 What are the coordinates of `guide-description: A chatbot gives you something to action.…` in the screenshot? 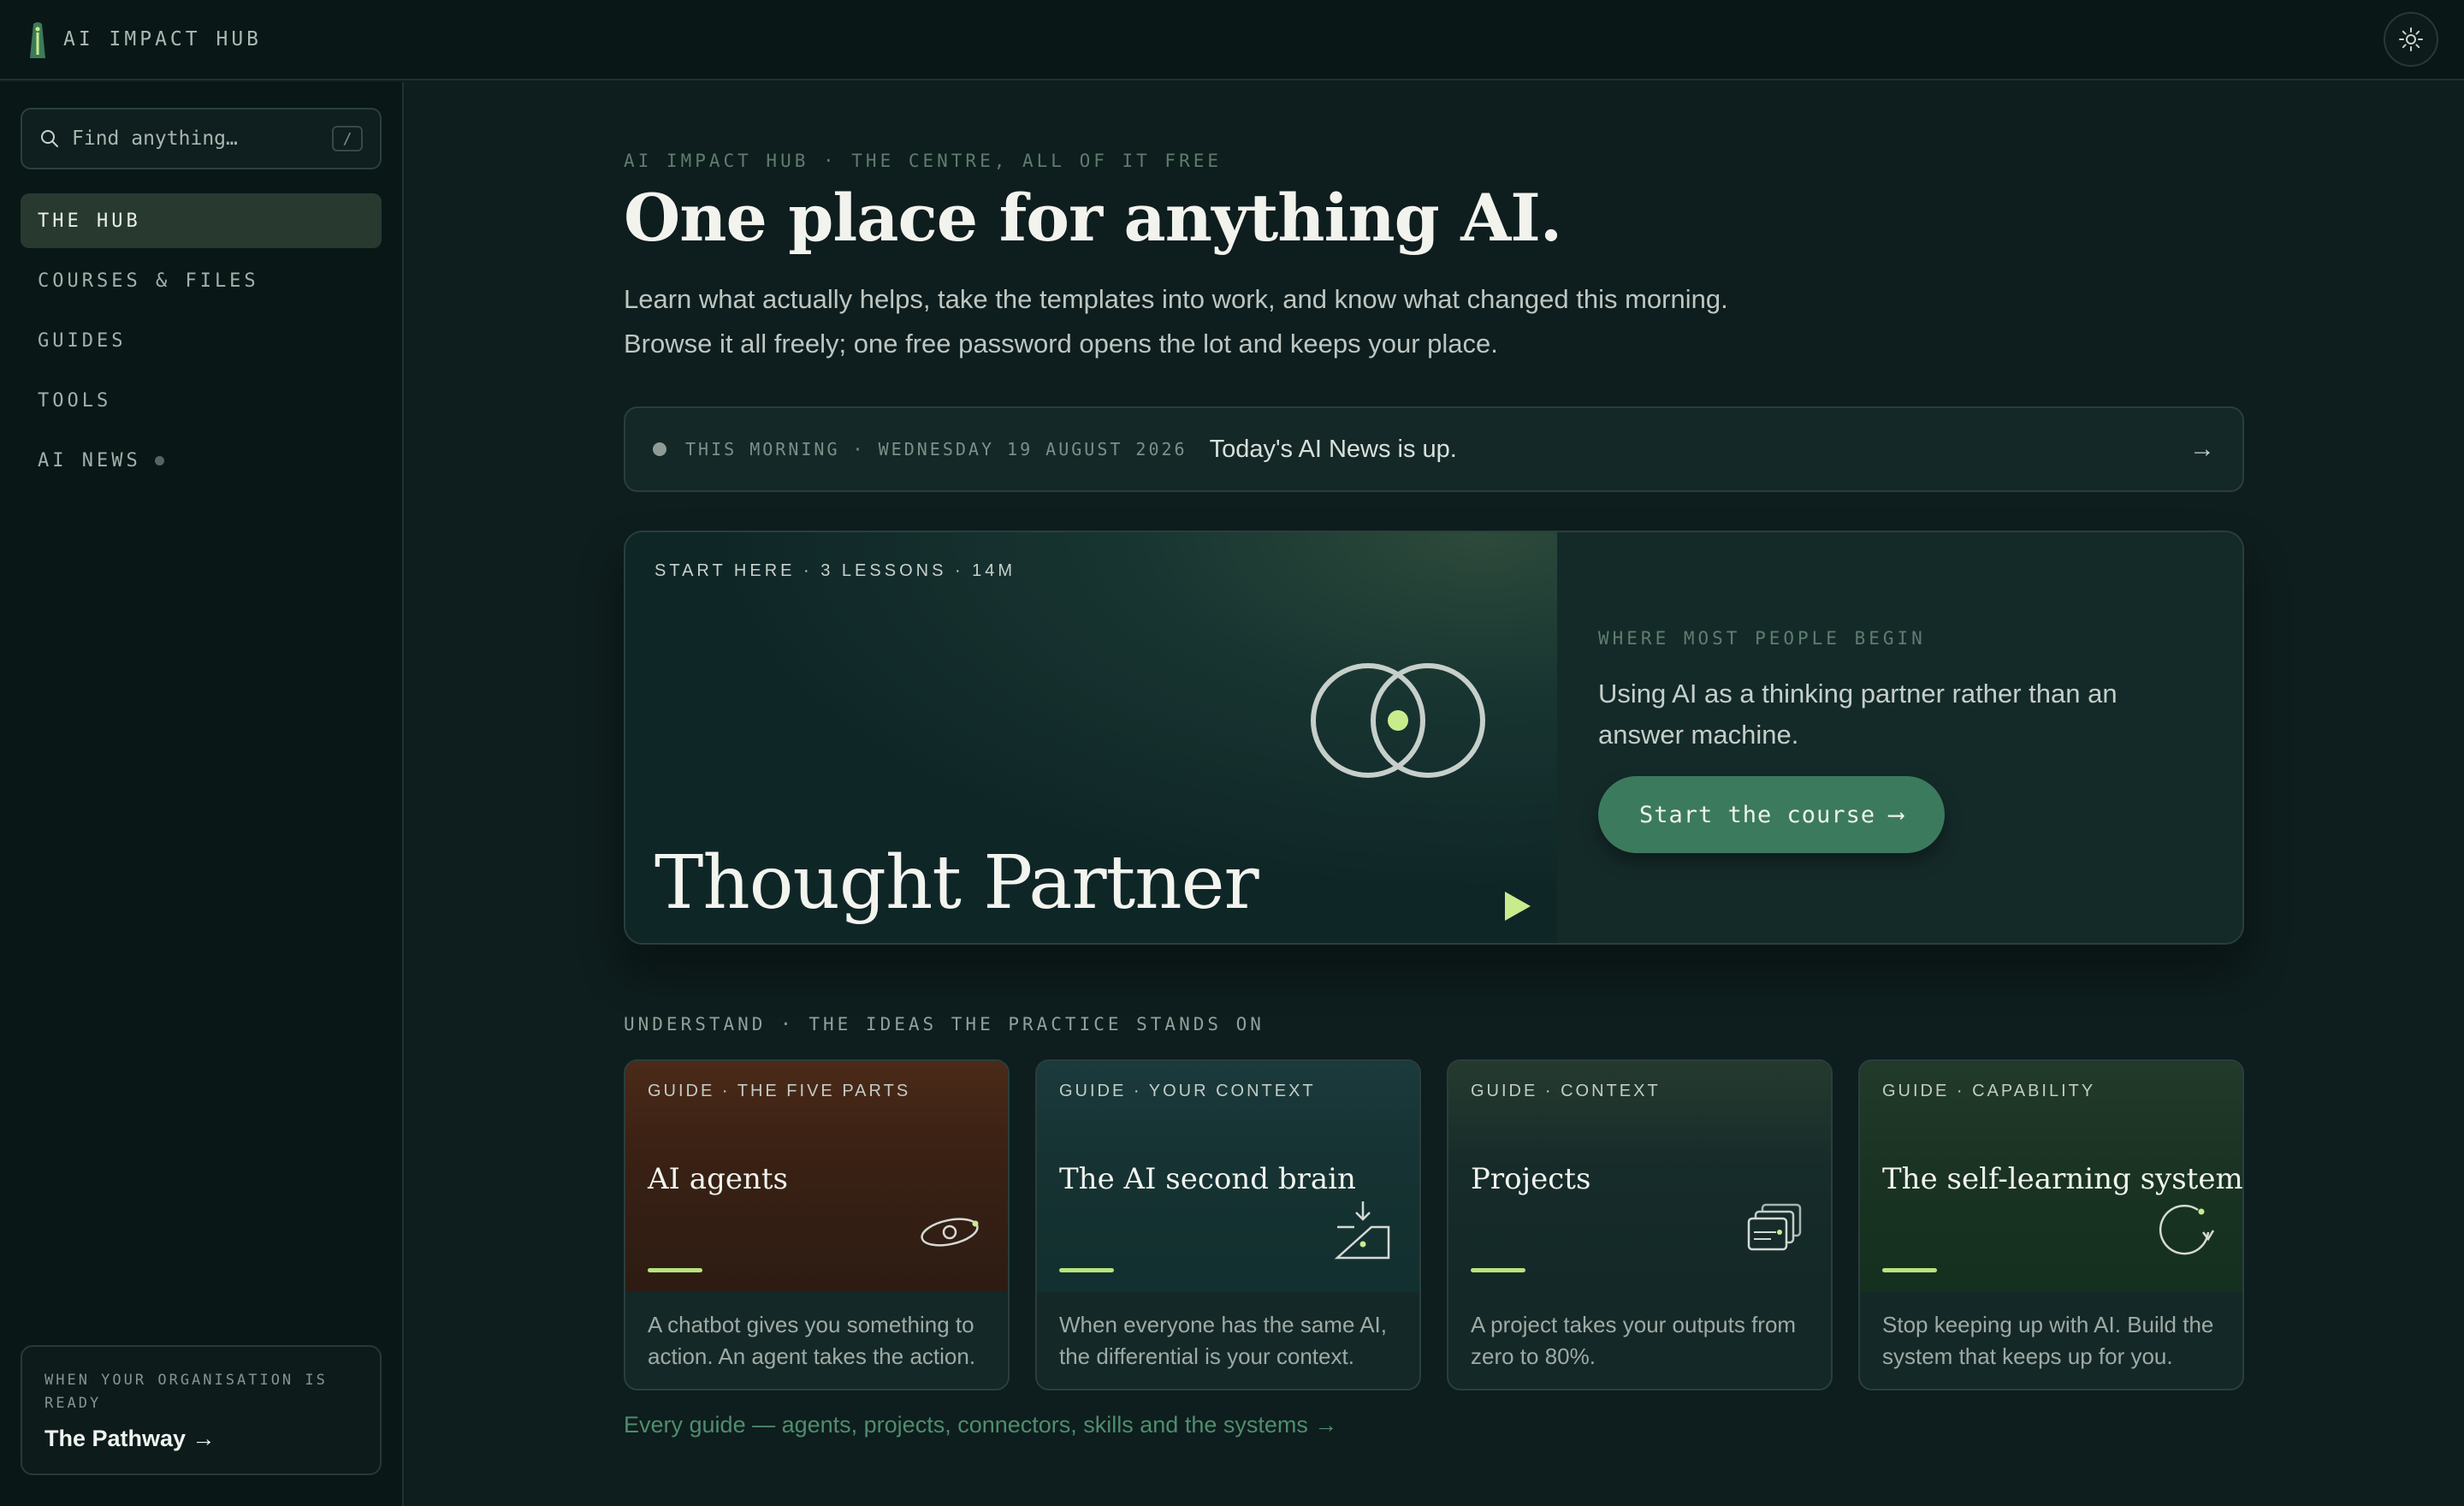 It's located at (812, 1340).